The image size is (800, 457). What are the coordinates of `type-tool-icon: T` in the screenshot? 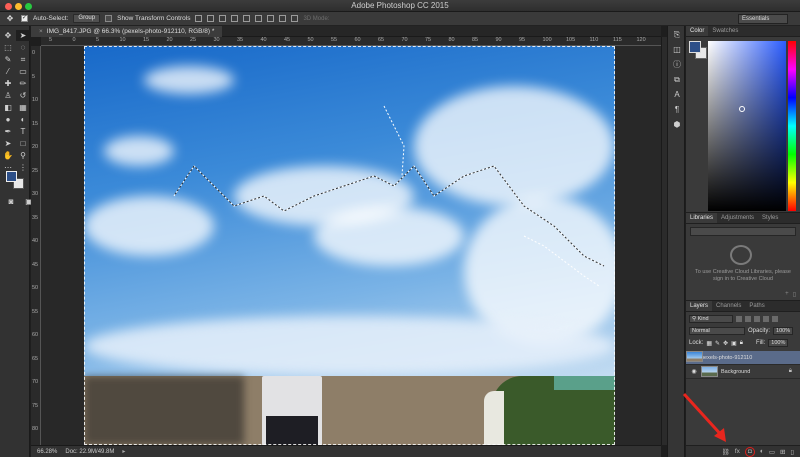 It's located at (23, 131).